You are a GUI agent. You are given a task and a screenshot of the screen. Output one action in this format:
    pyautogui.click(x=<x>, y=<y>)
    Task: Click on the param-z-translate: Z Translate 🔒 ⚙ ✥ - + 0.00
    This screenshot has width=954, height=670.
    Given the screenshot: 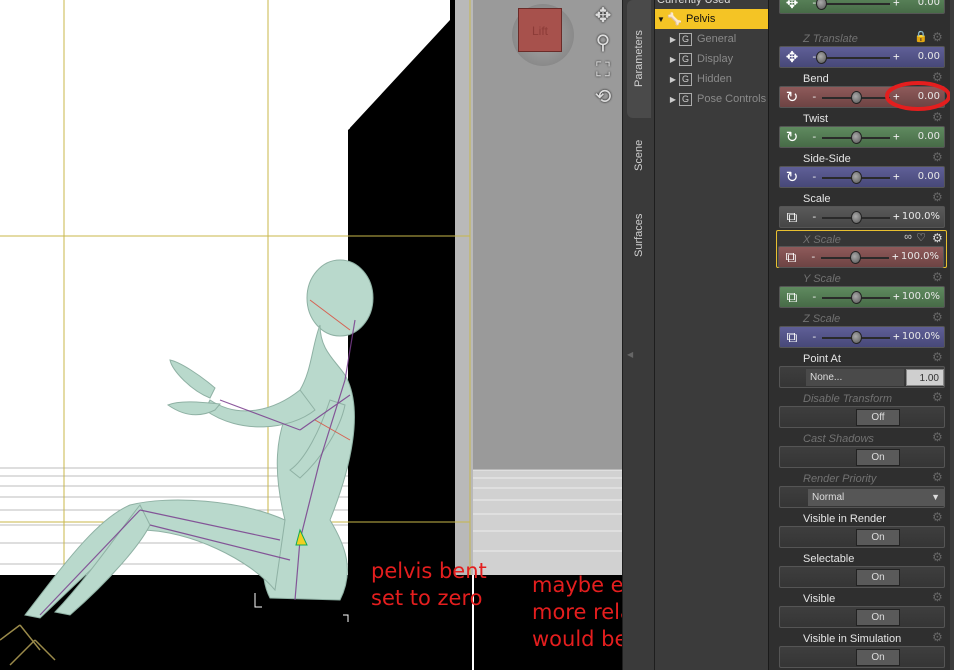 What is the action you would take?
    pyautogui.click(x=861, y=50)
    